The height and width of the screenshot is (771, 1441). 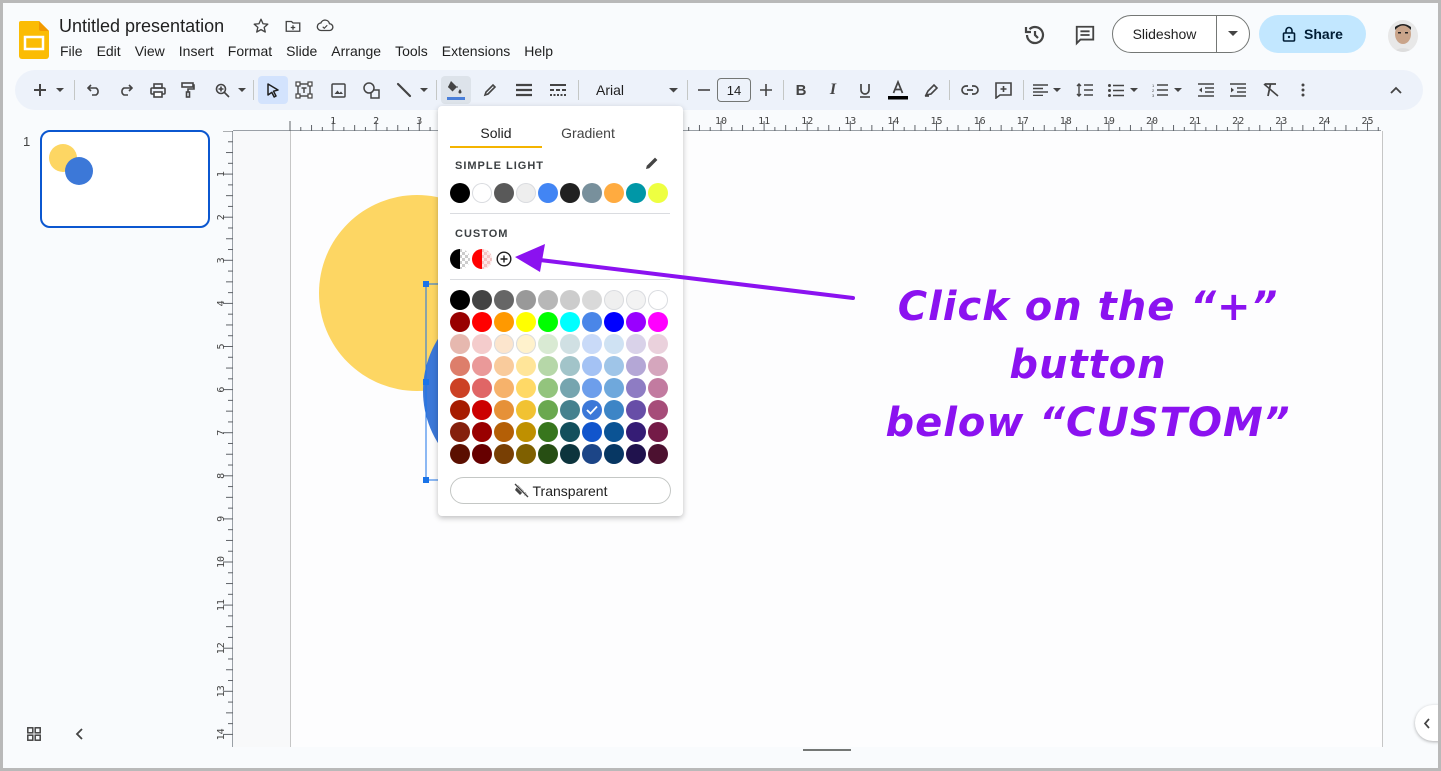 What do you see at coordinates (1057, 90) in the screenshot?
I see `align-dropdown` at bounding box center [1057, 90].